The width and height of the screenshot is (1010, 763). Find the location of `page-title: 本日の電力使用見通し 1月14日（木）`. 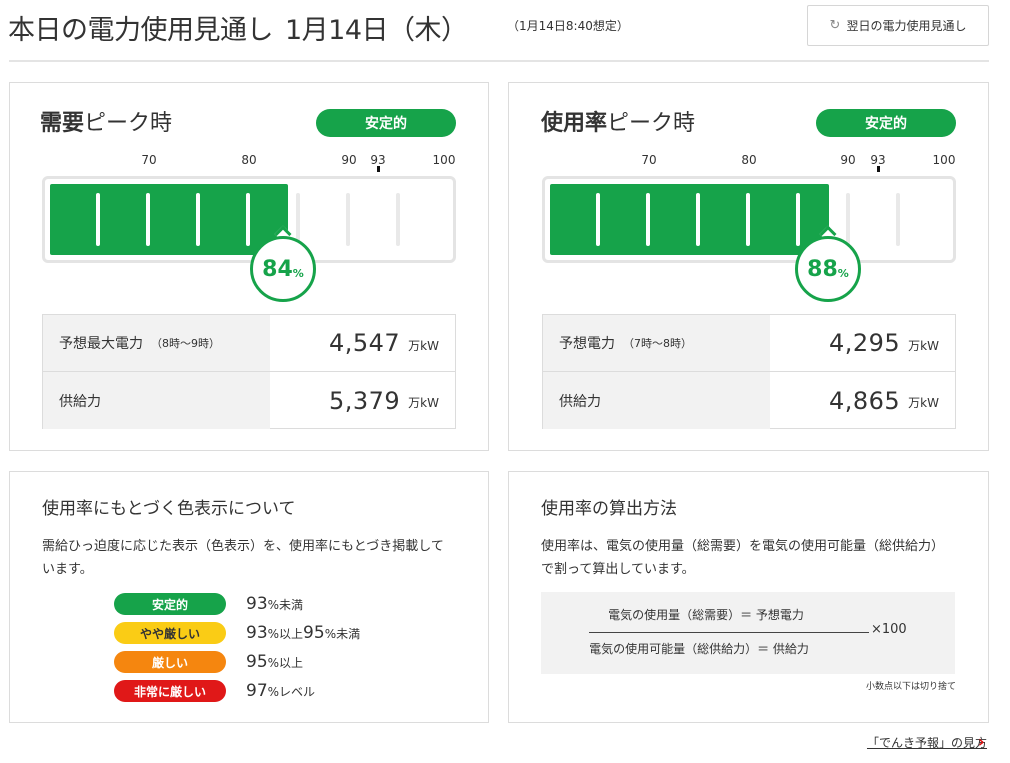

page-title: 本日の電力使用見通し 1月14日（木） is located at coordinates (238, 27).